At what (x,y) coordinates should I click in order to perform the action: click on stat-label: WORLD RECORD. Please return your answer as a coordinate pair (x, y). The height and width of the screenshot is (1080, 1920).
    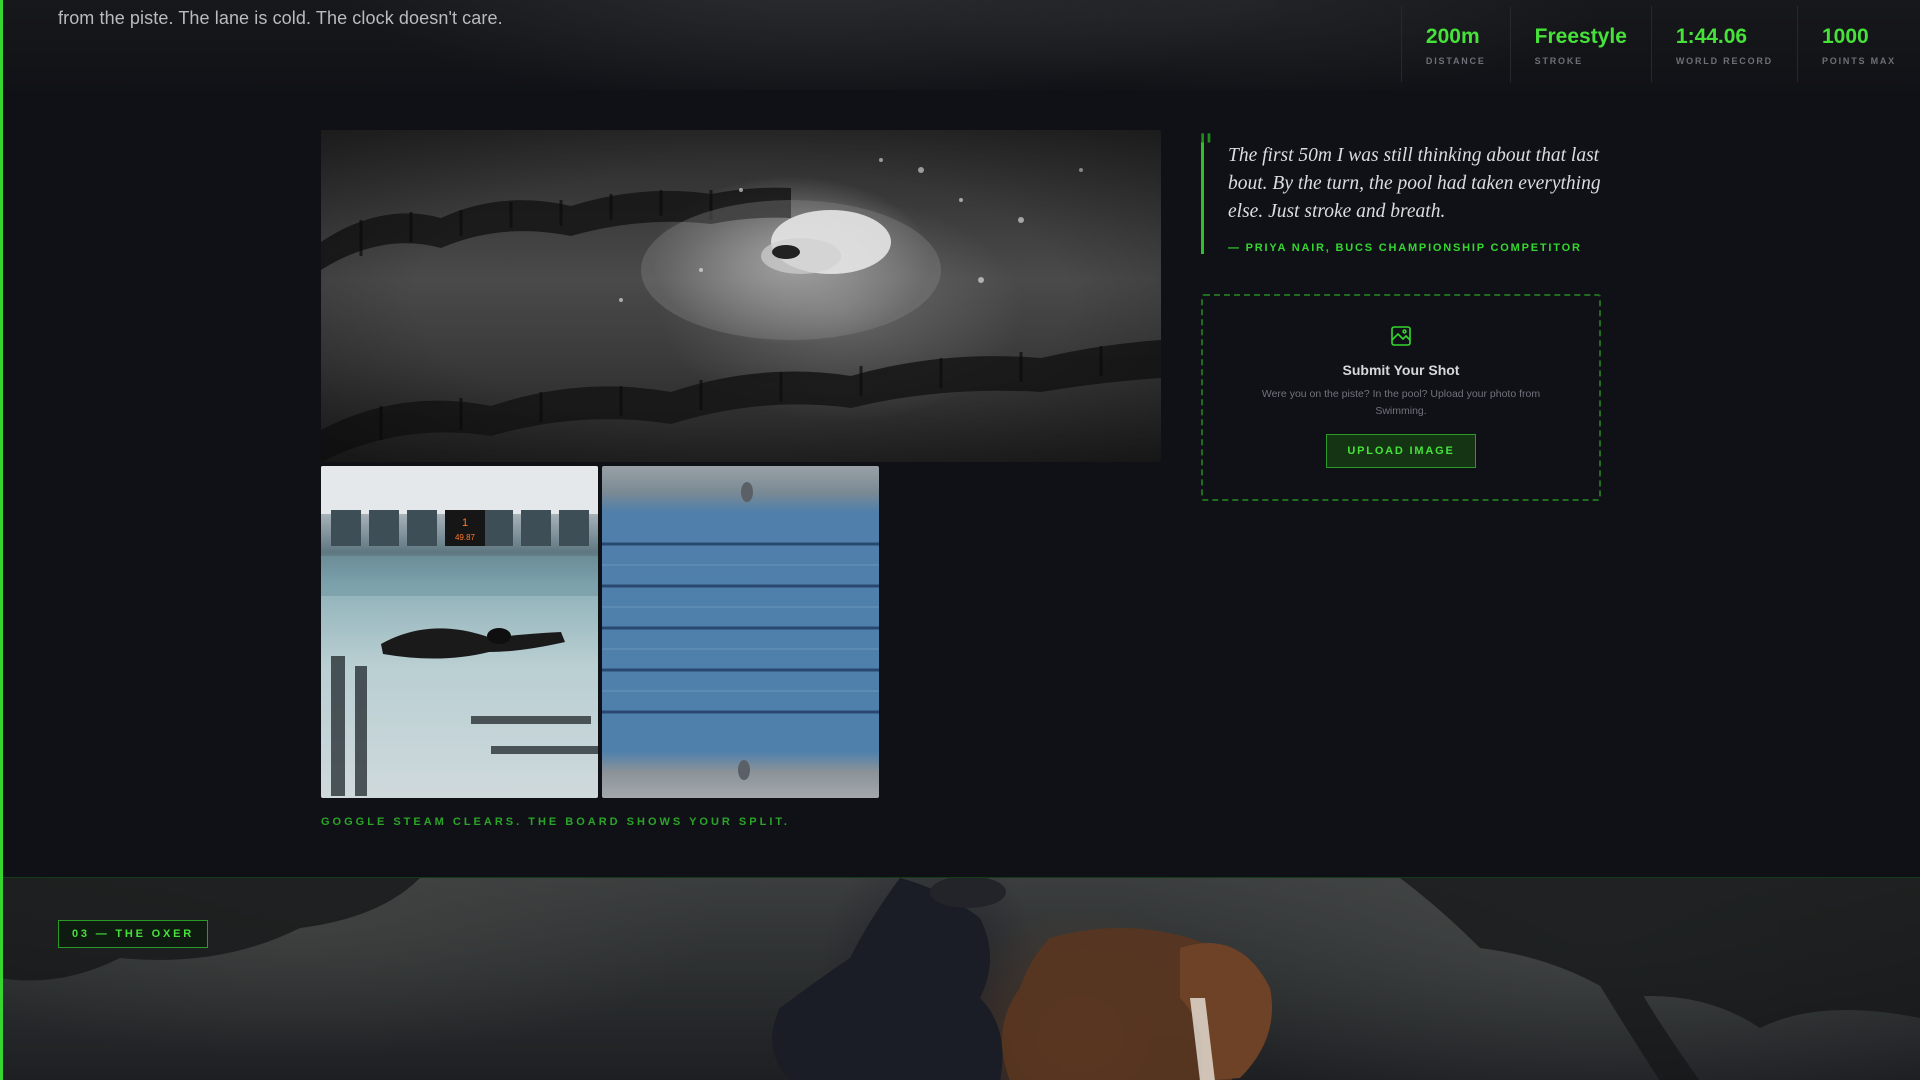
    Looking at the image, I should click on (1724, 61).